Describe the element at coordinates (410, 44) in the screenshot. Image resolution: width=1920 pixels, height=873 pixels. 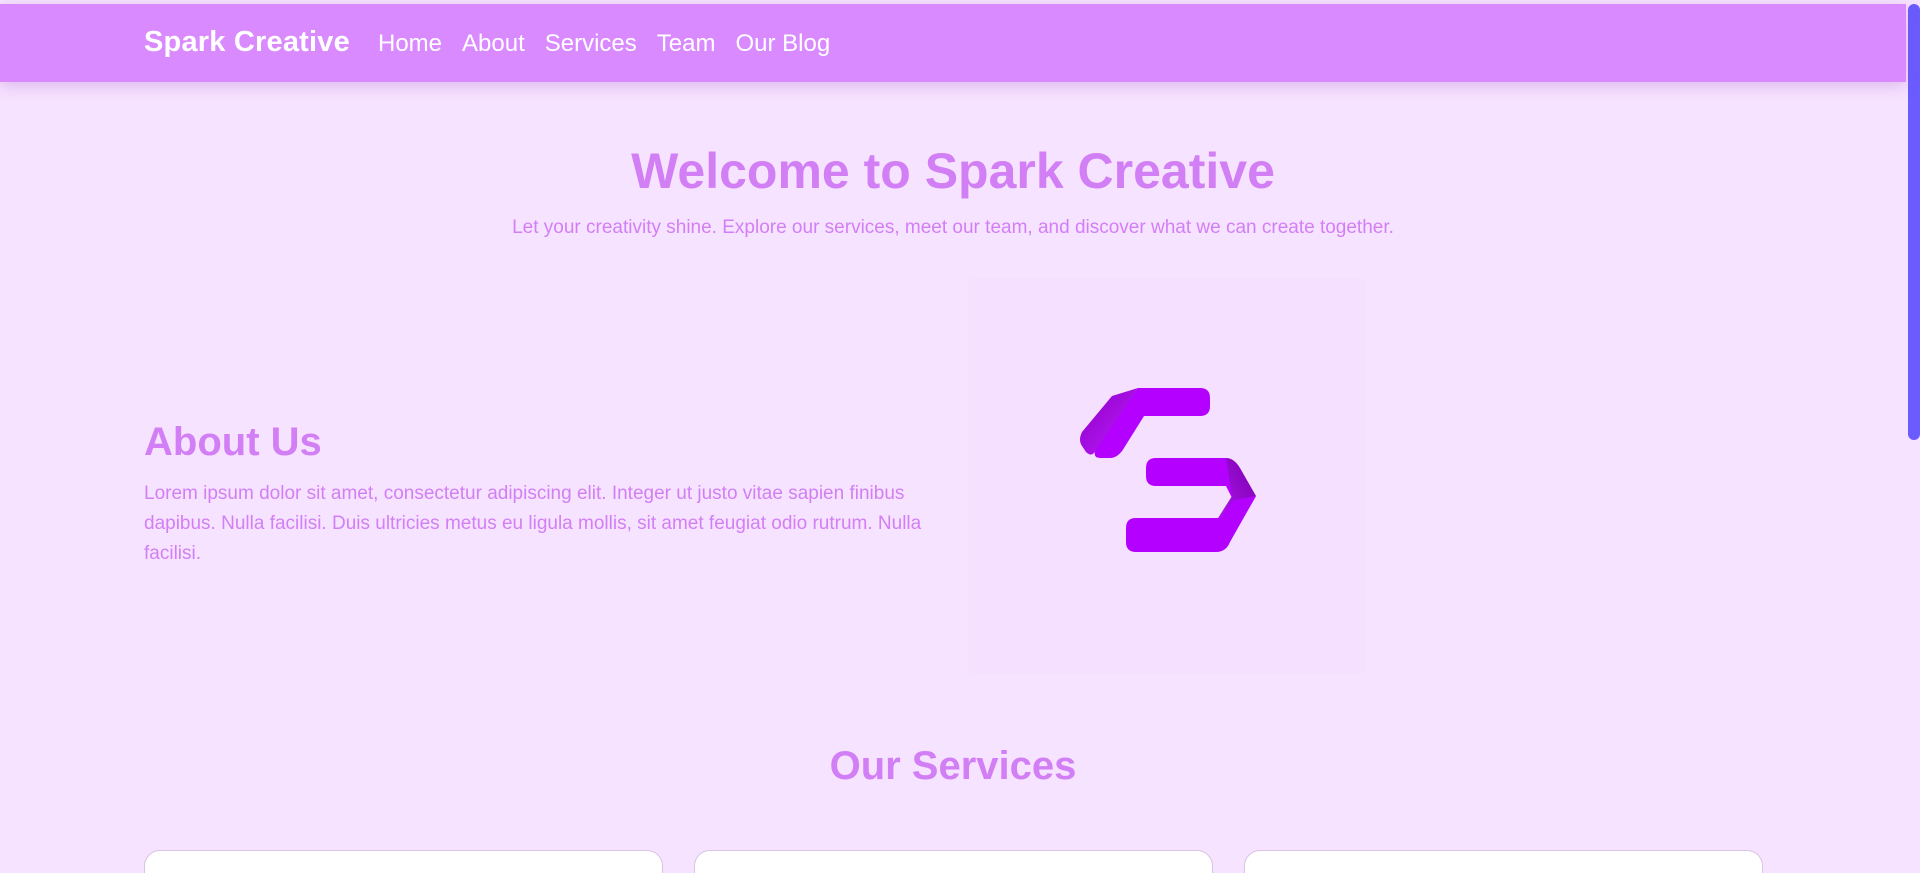
I see `nav-link-home: Home` at that location.